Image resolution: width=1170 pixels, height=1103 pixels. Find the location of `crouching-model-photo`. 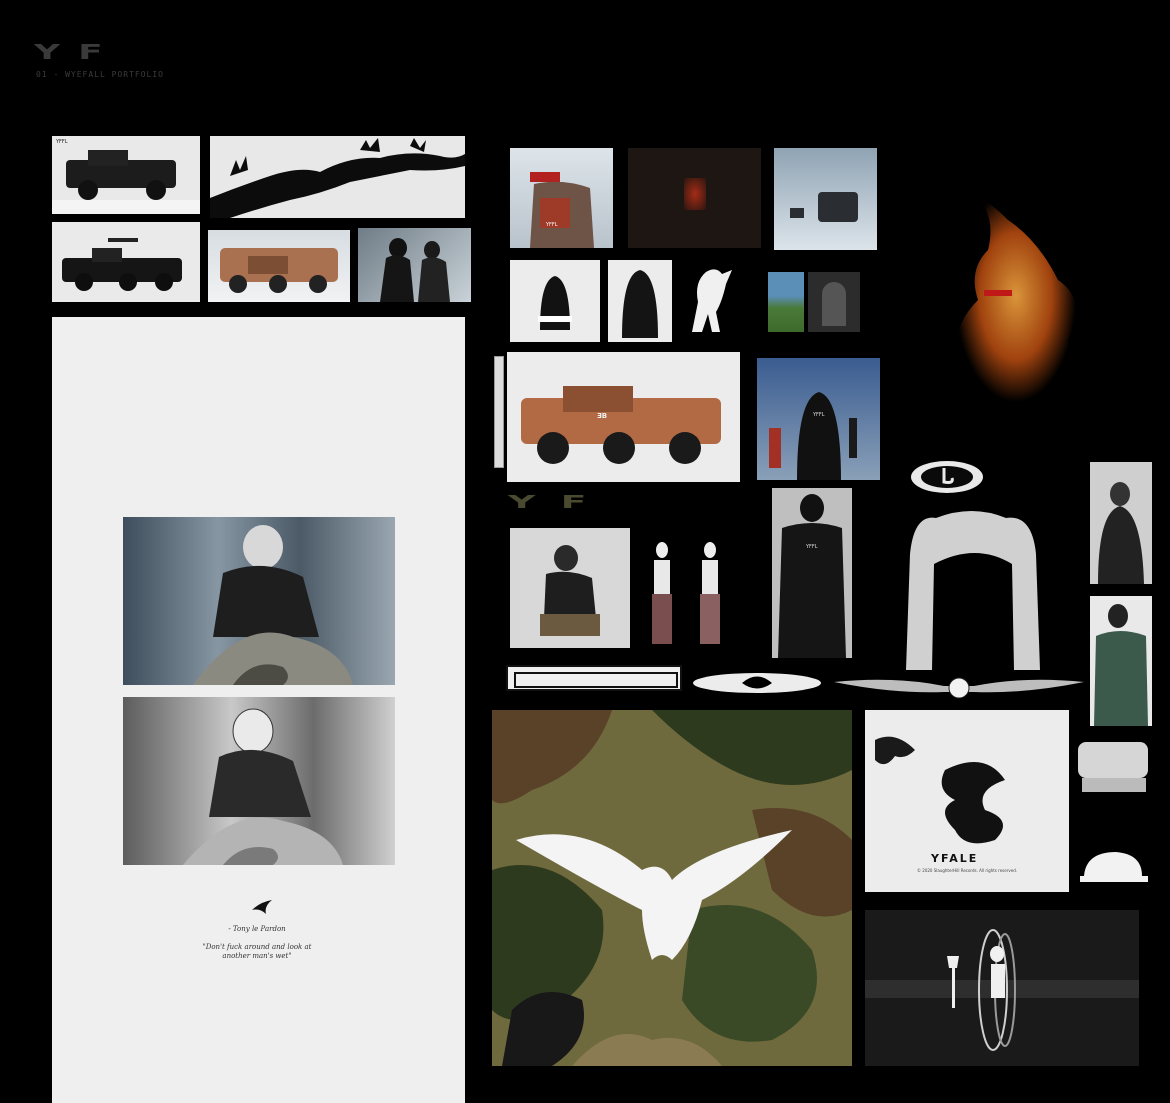

crouching-model-photo is located at coordinates (570, 588).